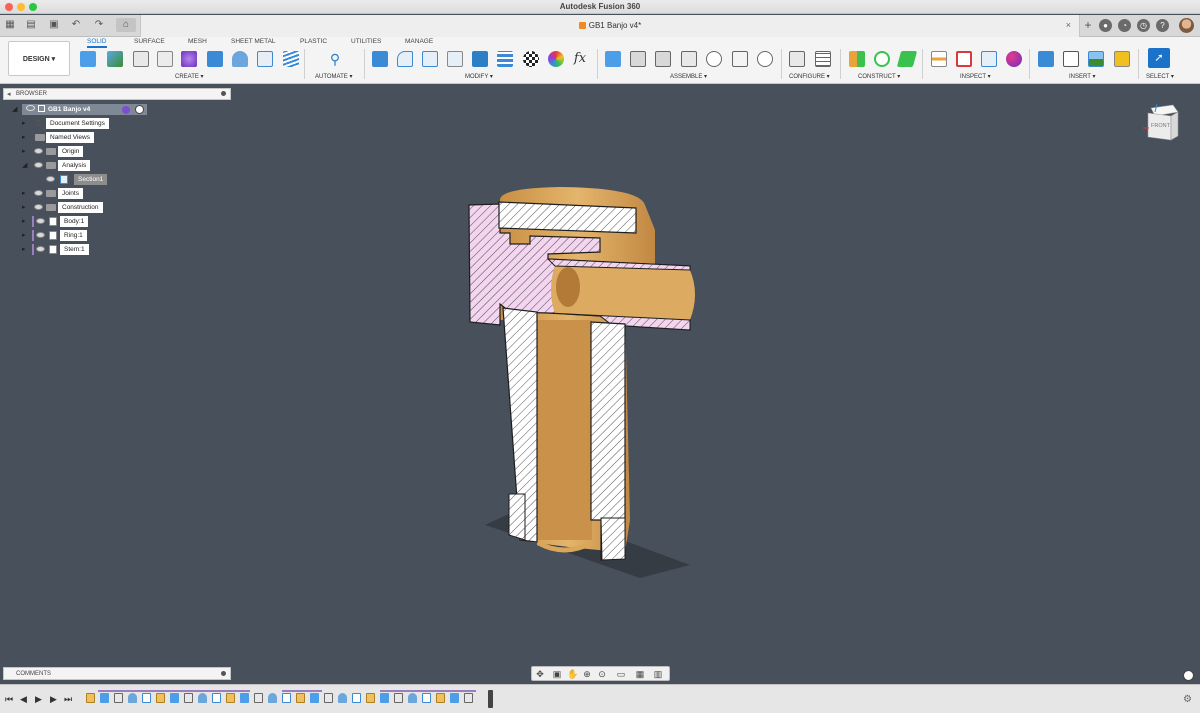 This screenshot has height=713, width=1200. What do you see at coordinates (72, 137) in the screenshot?
I see `tree-item-named-views: ▸ Named Views` at bounding box center [72, 137].